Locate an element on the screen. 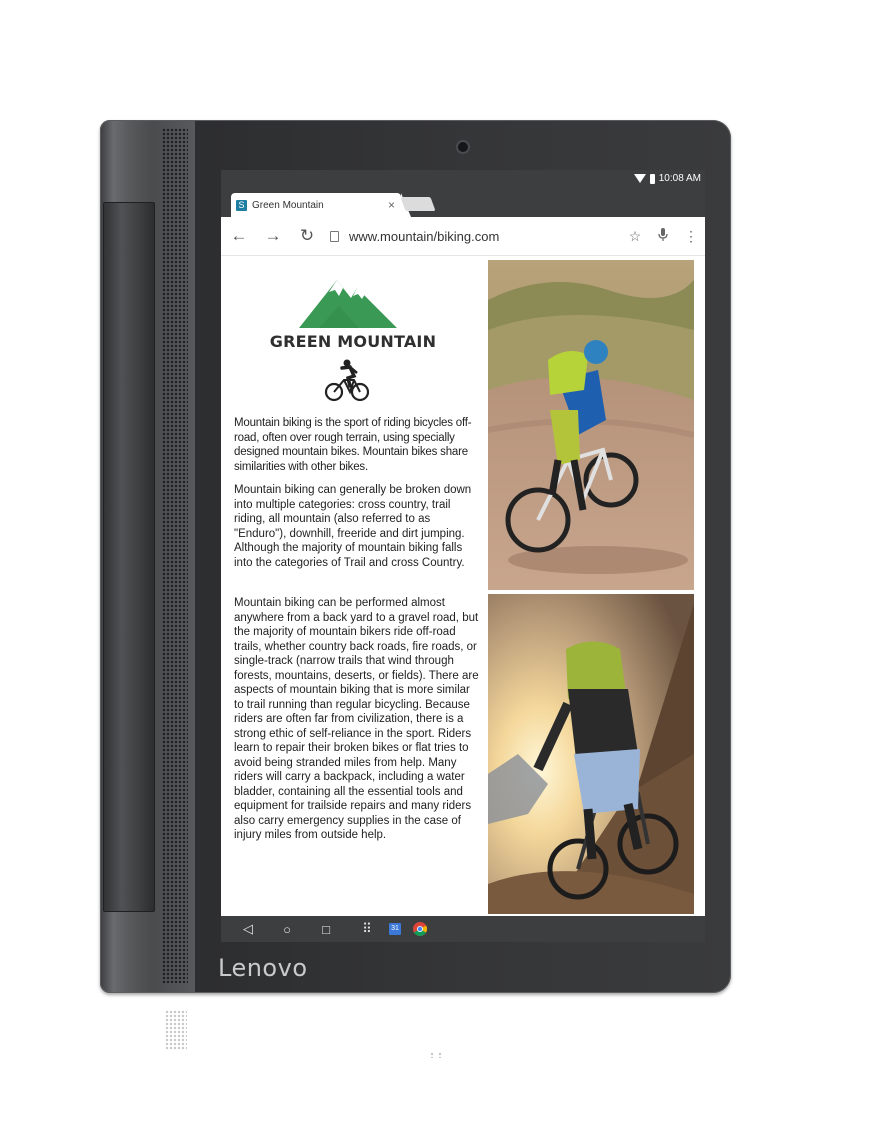 The height and width of the screenshot is (1126, 874). address-toolbar: ← → ↻ www.mountain/biking.com ☆ ⋮ is located at coordinates (463, 236).